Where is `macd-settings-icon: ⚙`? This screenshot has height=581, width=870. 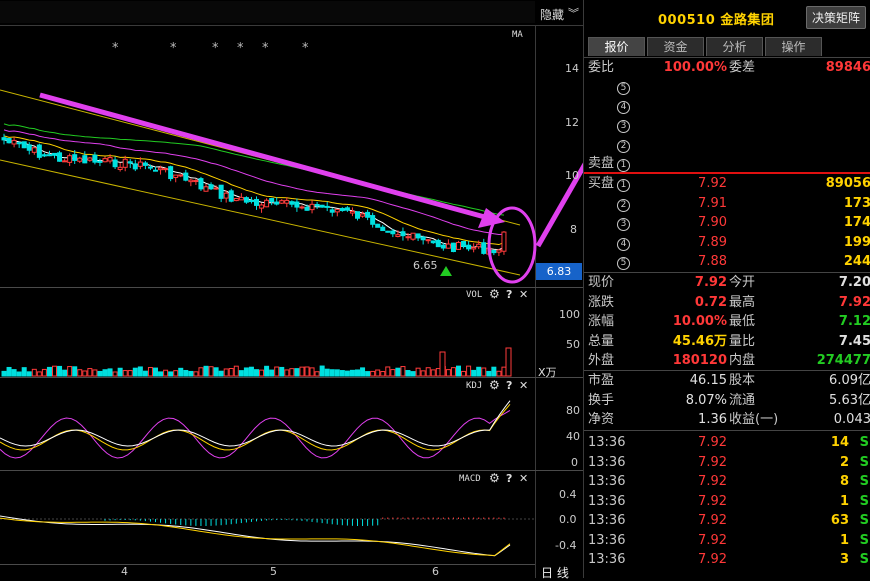
macd-settings-icon: ⚙ is located at coordinates (494, 478).